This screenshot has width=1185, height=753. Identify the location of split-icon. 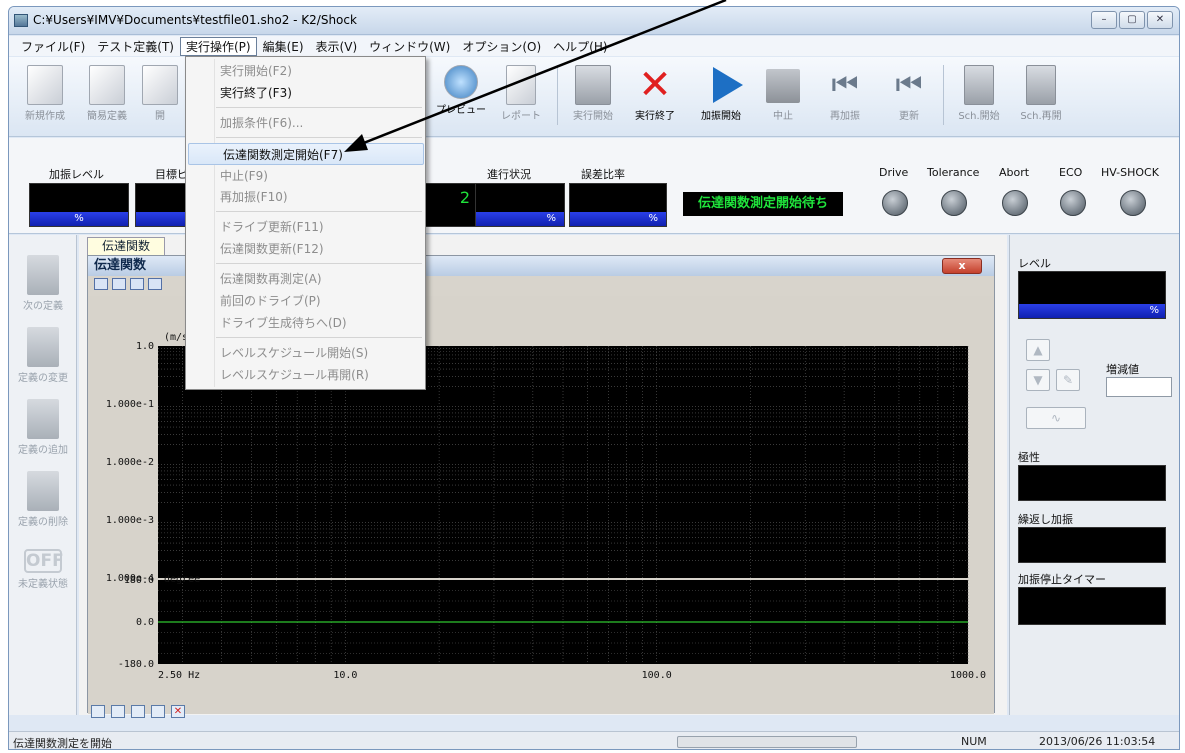
(118, 711).